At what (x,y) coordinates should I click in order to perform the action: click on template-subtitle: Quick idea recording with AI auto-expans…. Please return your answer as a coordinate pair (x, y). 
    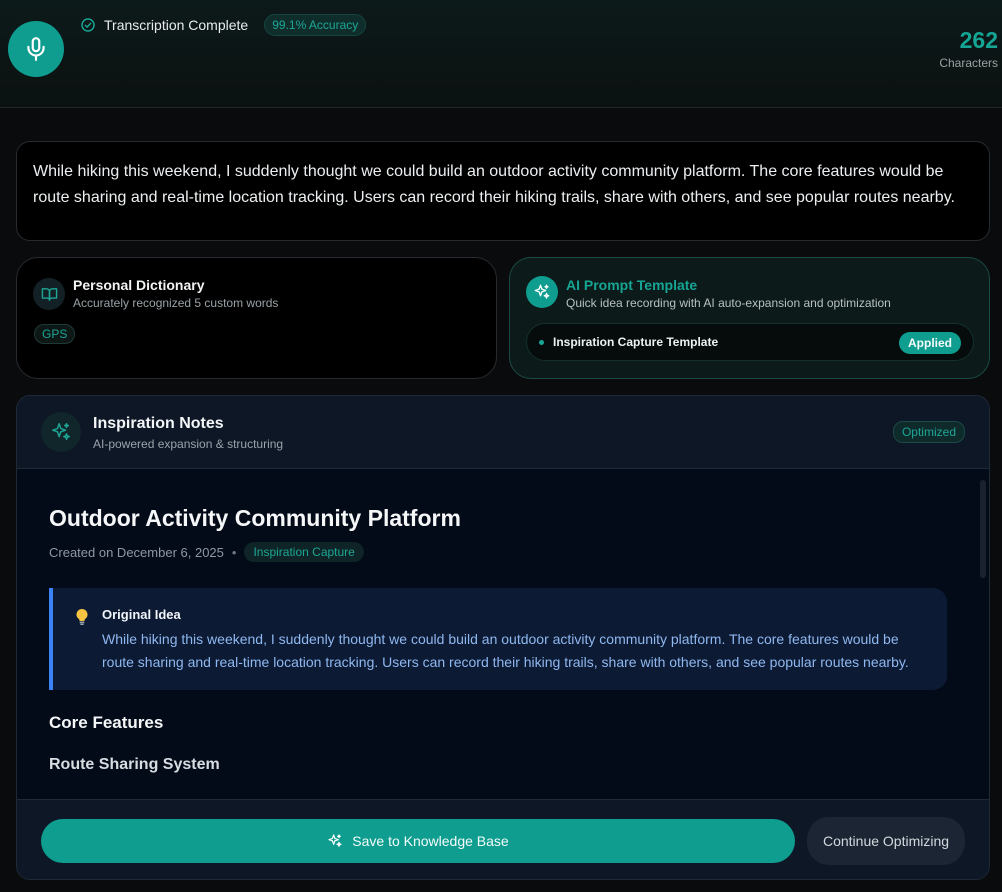
    Looking at the image, I should click on (728, 303).